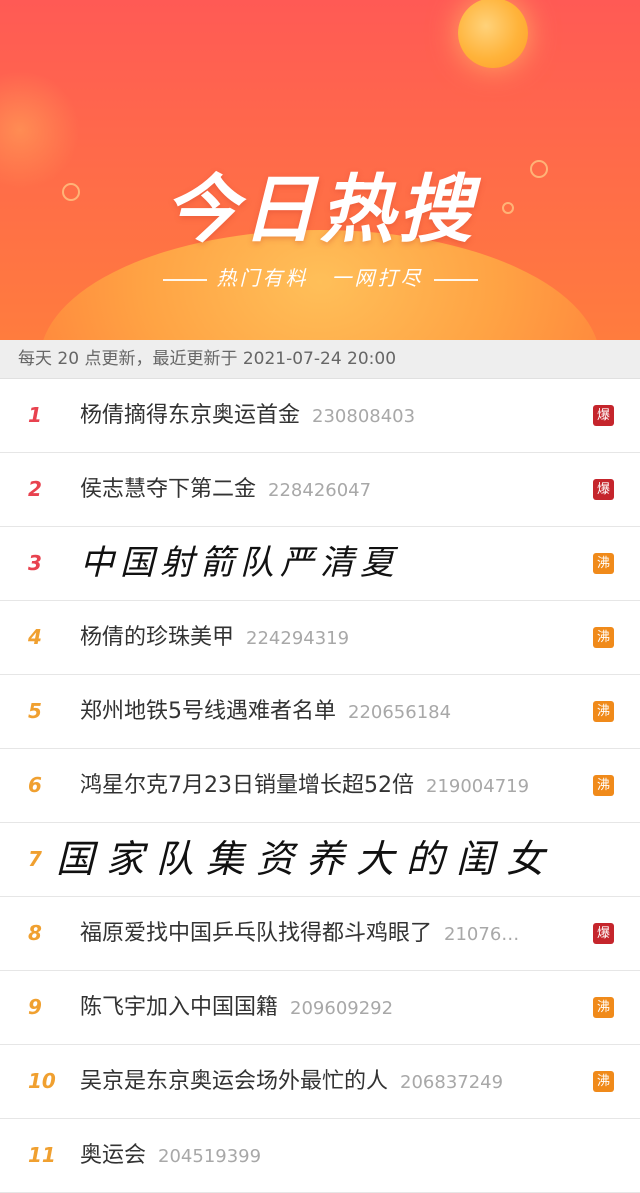  I want to click on list-item: 8 福原爱找中国乒乓队找得都斗鸡眼了 21076… 爆, so click(320, 934).